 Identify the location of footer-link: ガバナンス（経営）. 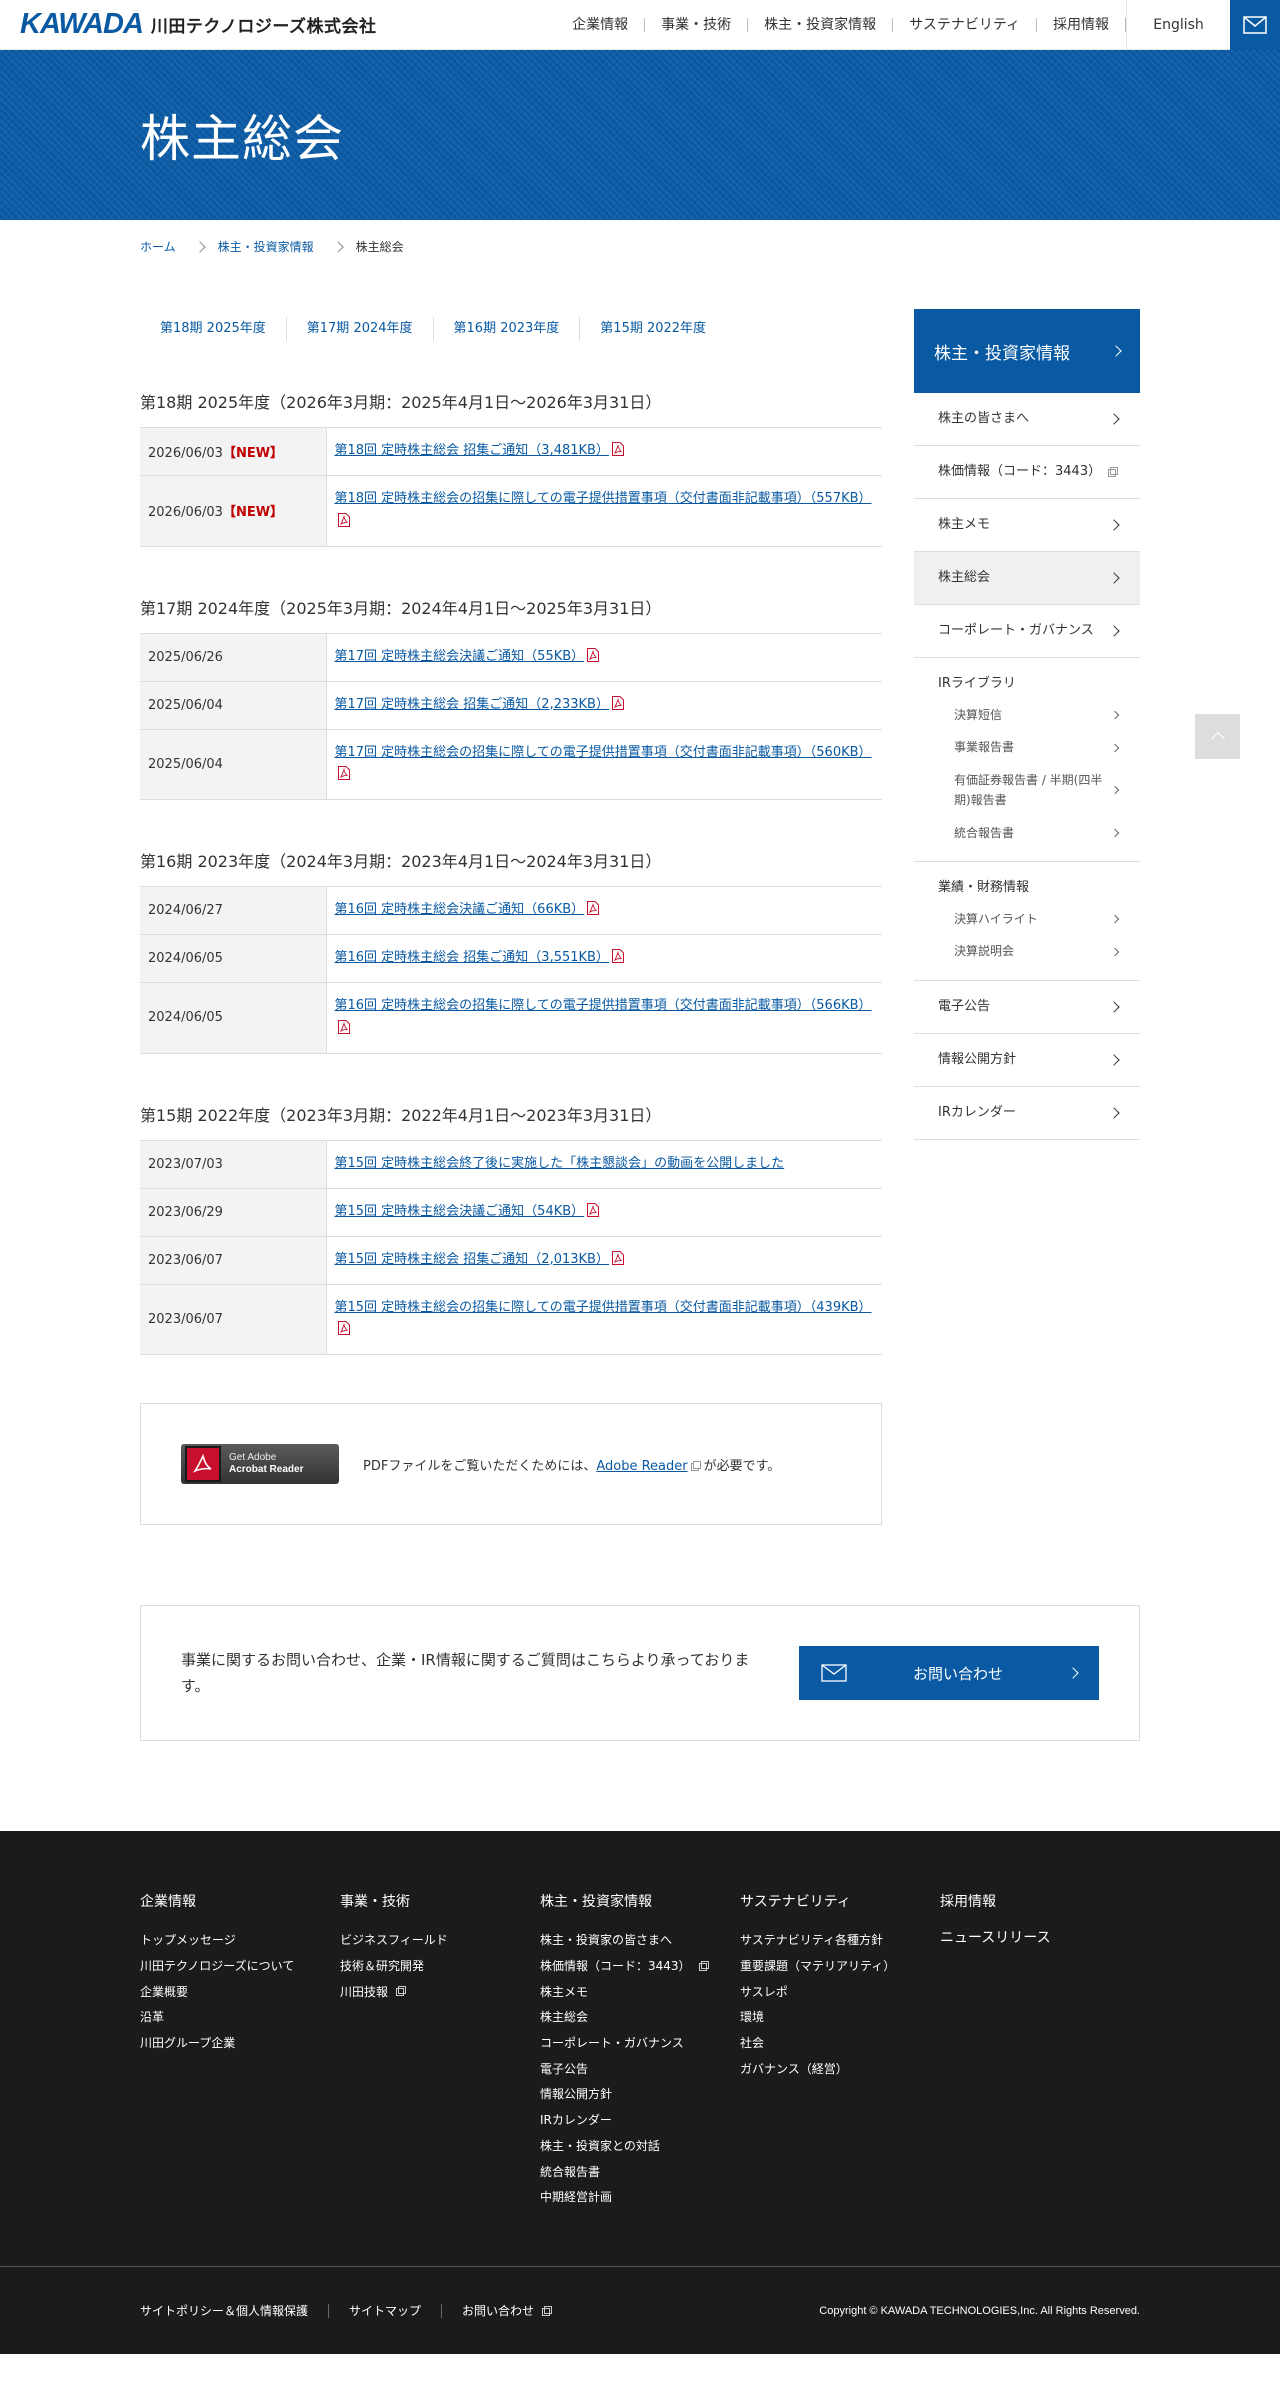
(840, 2068).